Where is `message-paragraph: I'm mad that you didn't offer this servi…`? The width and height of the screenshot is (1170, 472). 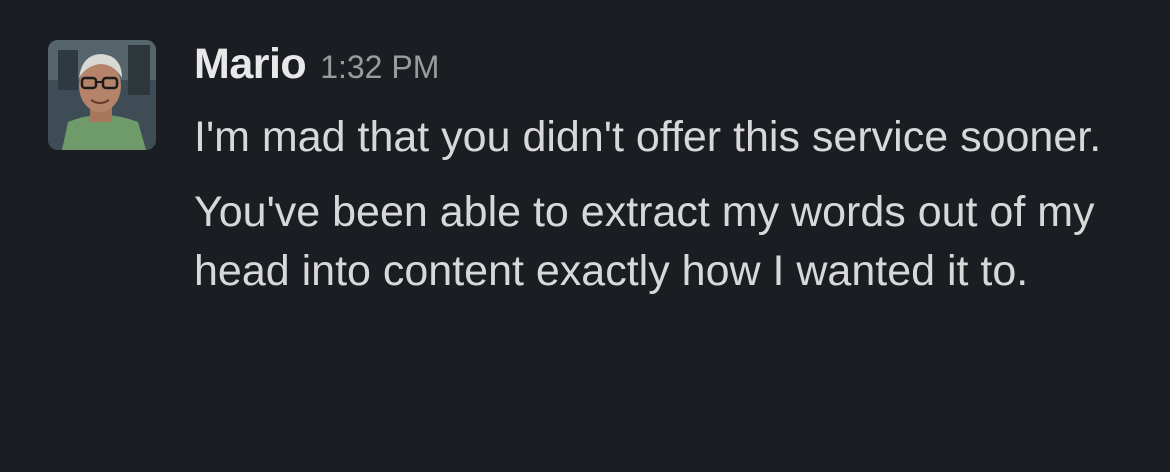
message-paragraph: I'm mad that you didn't offer this servi… is located at coordinates (648, 137).